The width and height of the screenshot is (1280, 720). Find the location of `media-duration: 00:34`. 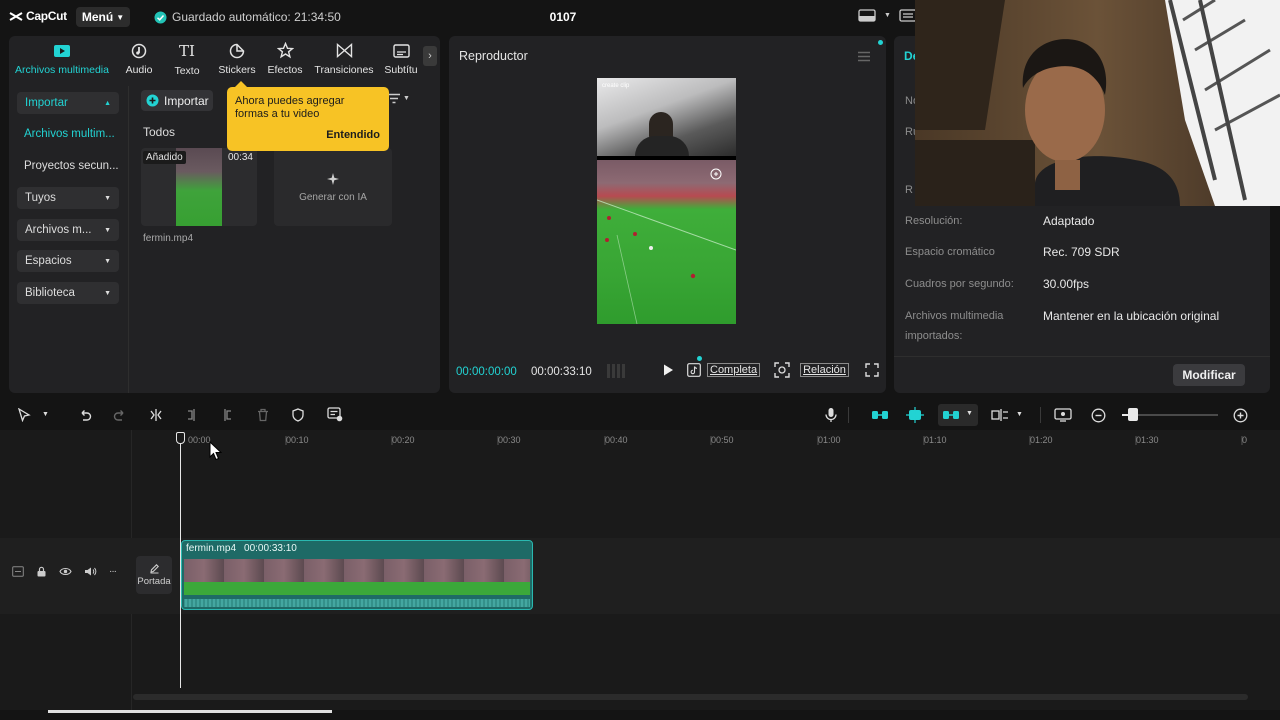

media-duration: 00:34 is located at coordinates (240, 157).